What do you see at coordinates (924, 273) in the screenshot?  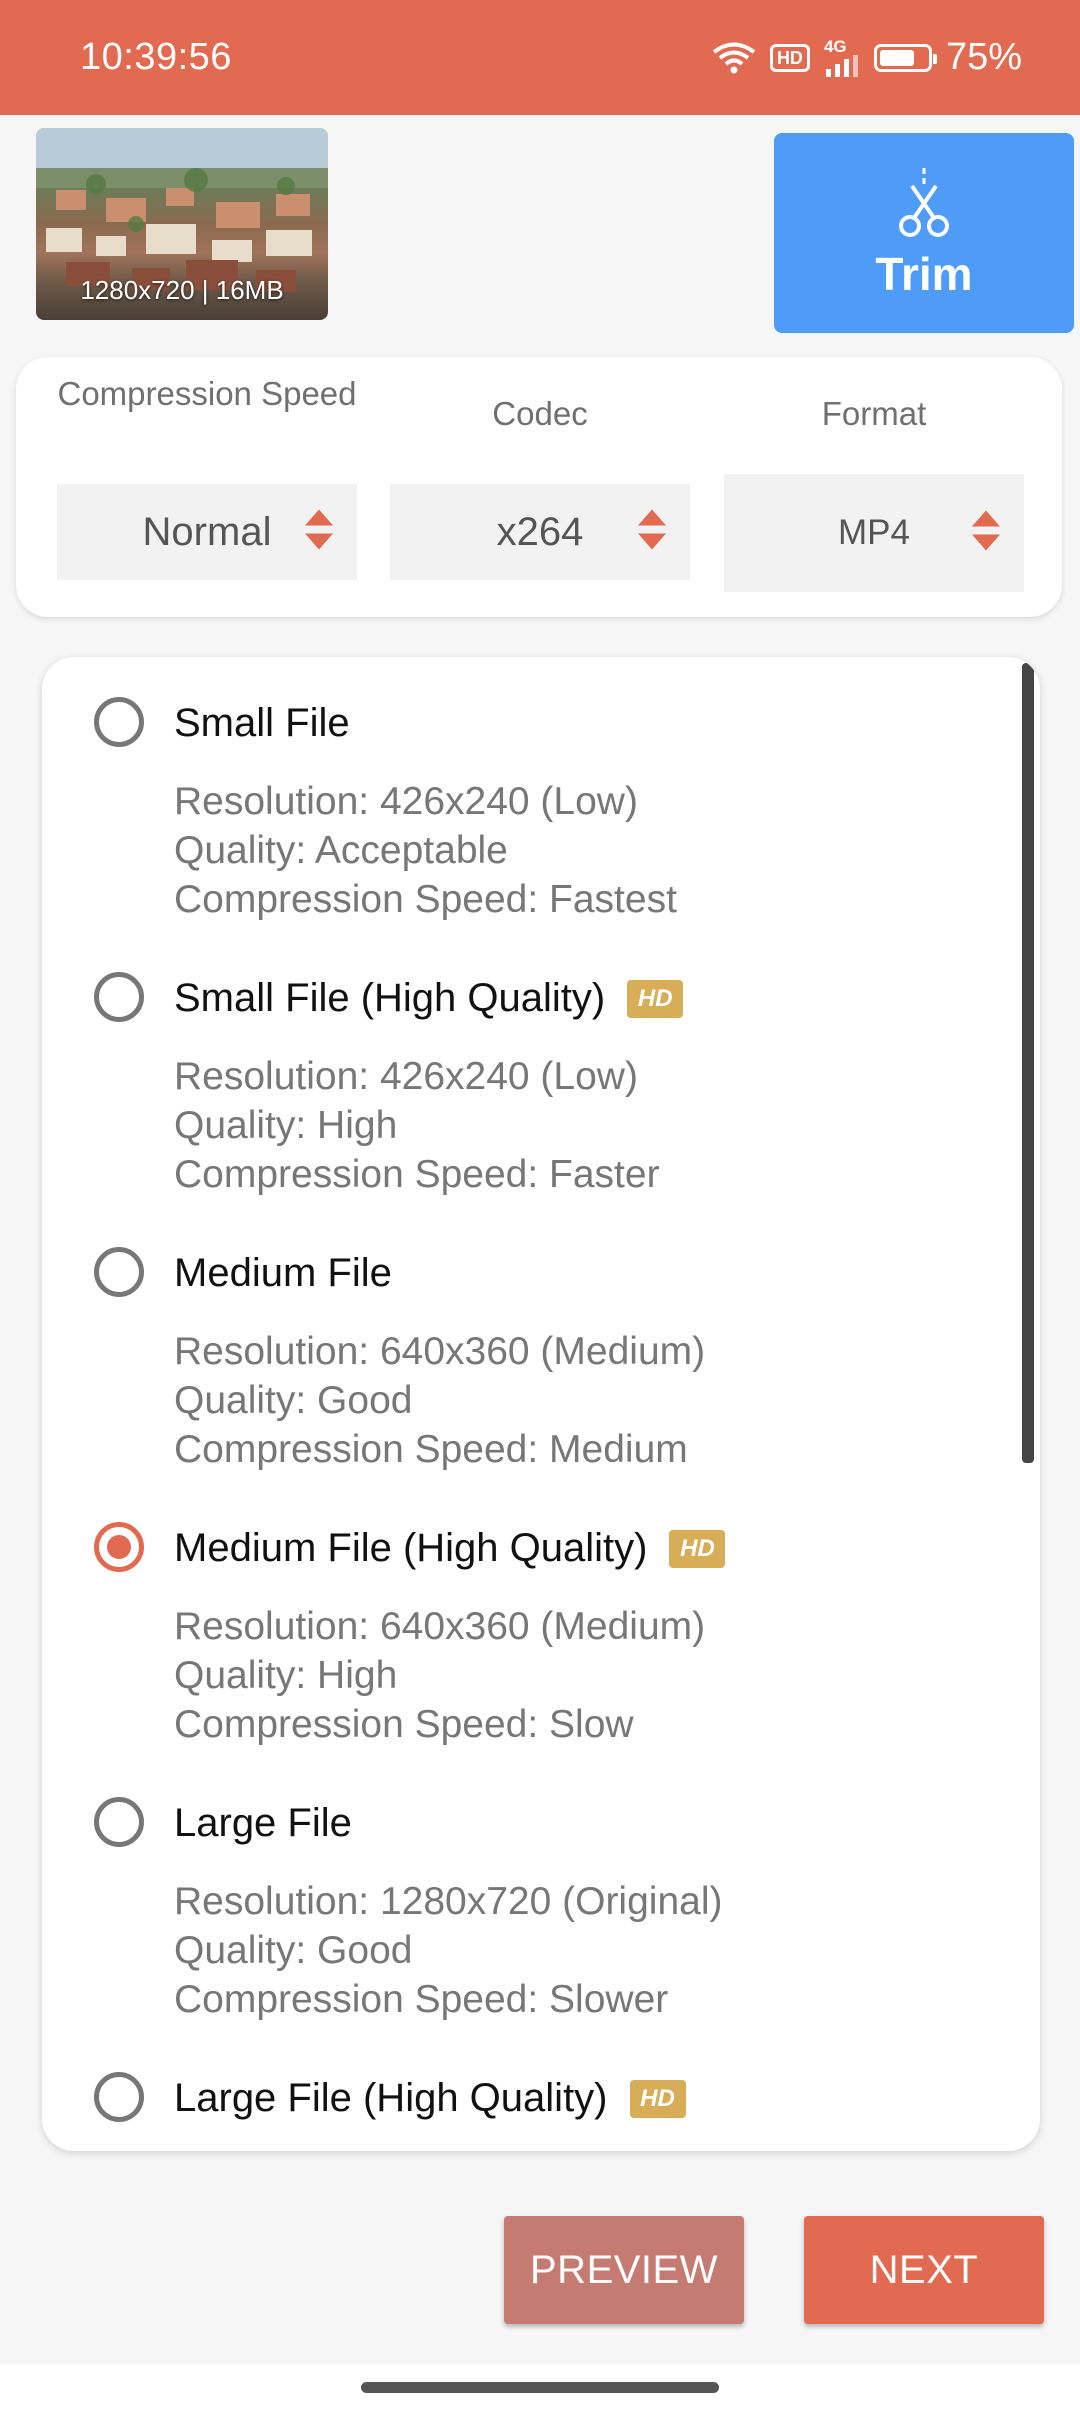 I see `trim-label: Trim` at bounding box center [924, 273].